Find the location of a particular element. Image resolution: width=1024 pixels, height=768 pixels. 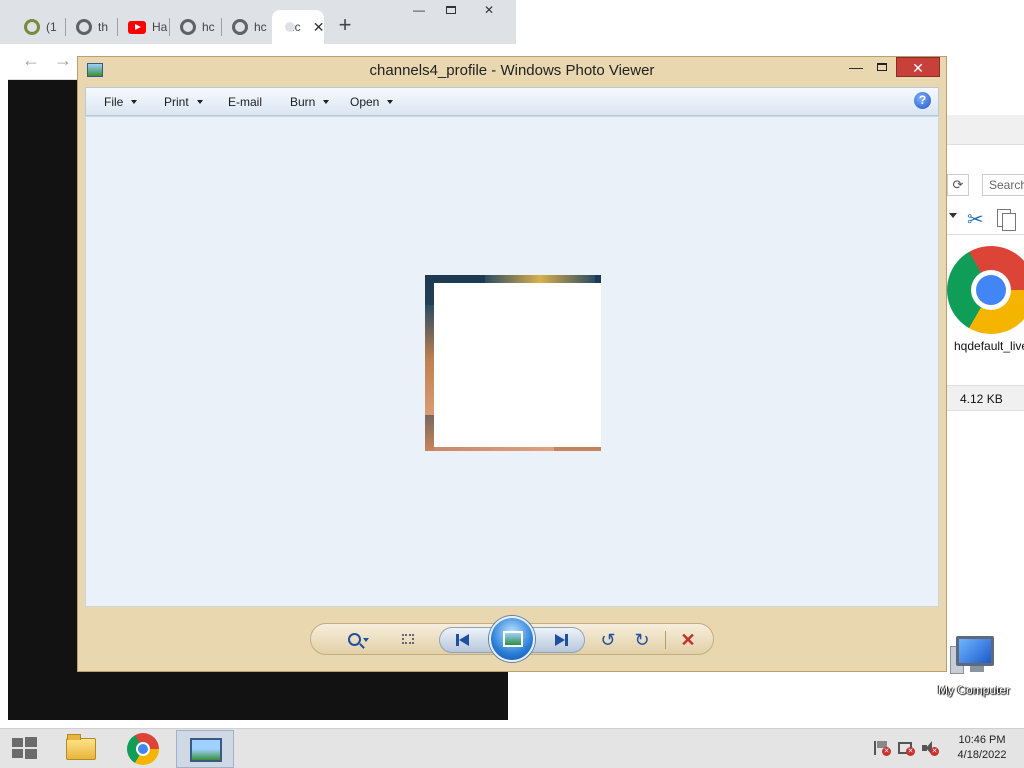

browser-close-button: ✕ is located at coordinates (489, 10).